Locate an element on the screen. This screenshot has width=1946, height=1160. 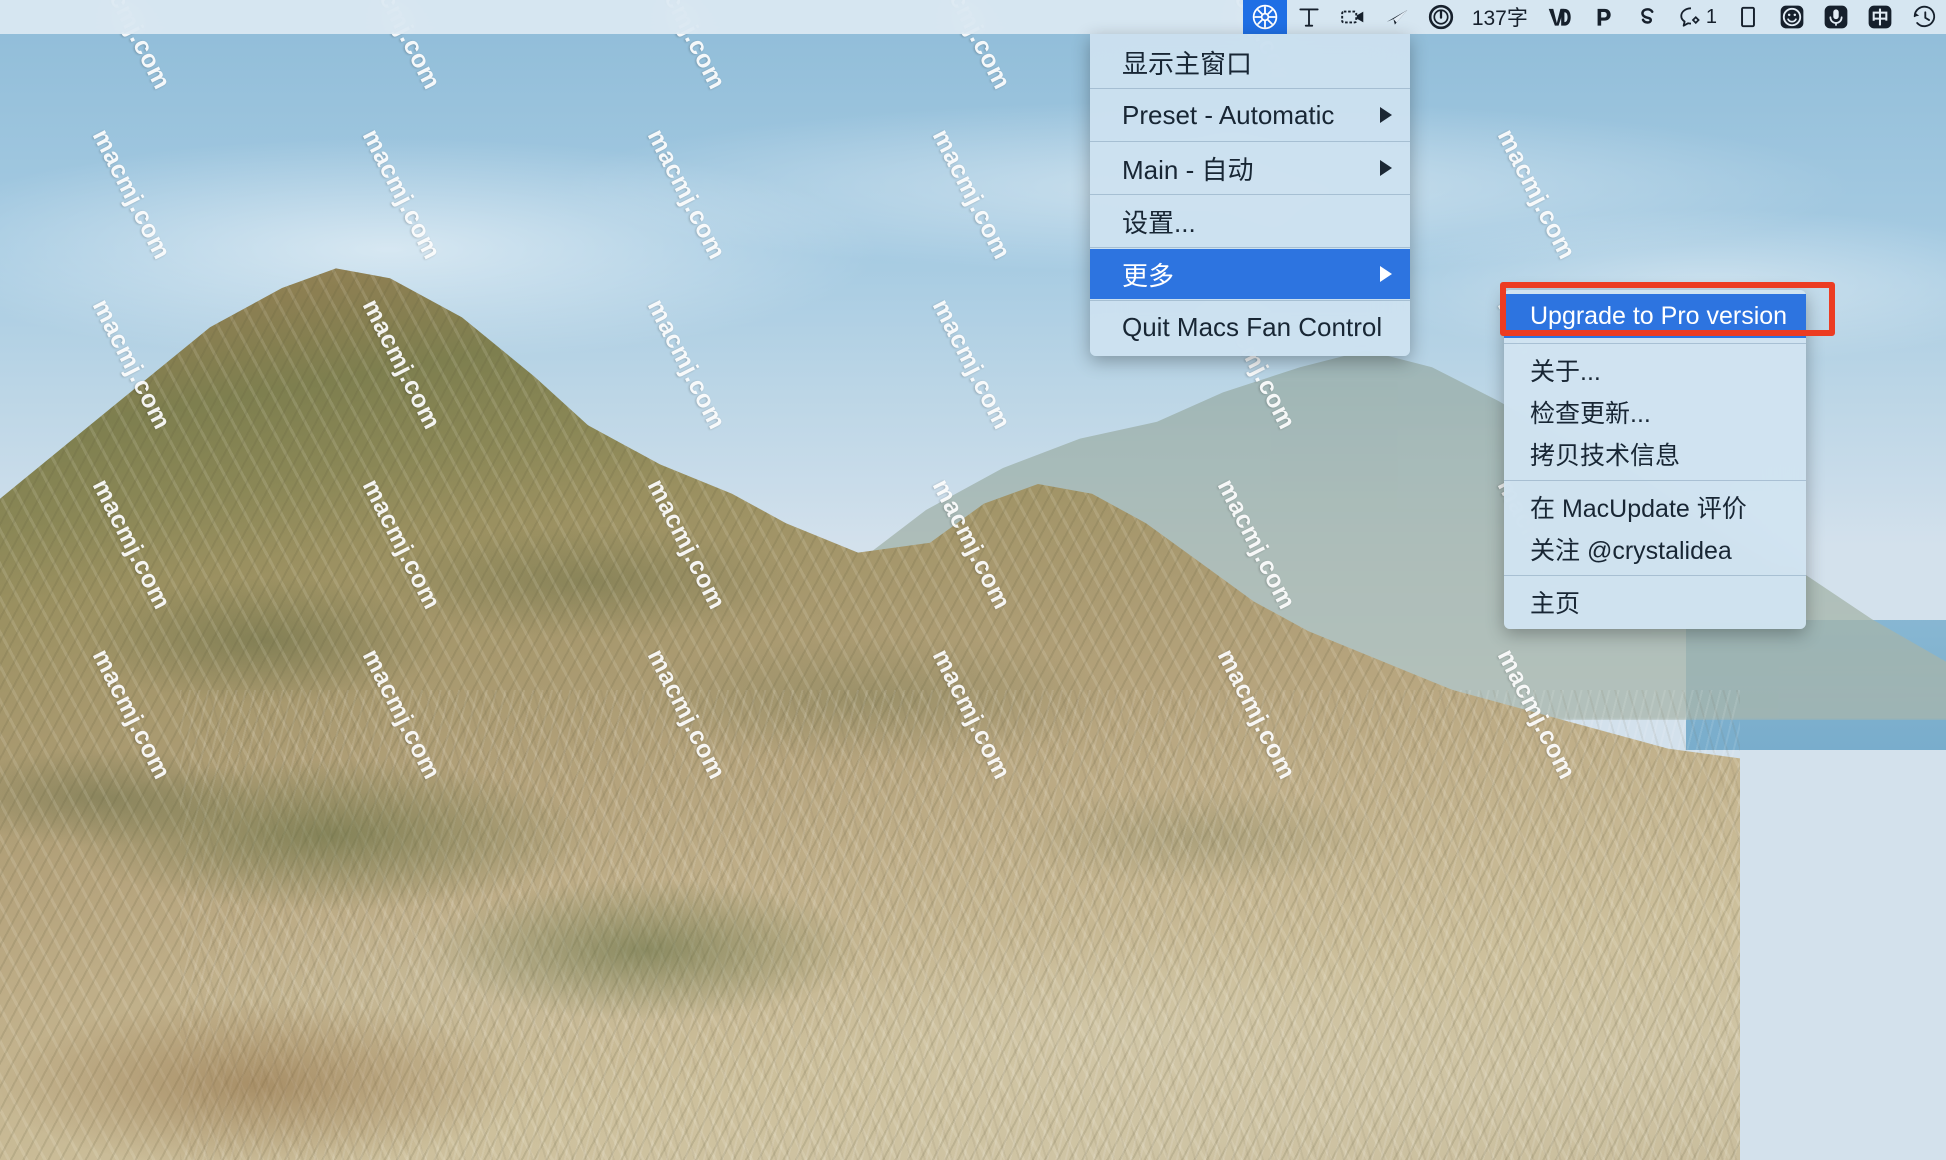
submenu-item-6: 主页 is located at coordinates (1655, 602).